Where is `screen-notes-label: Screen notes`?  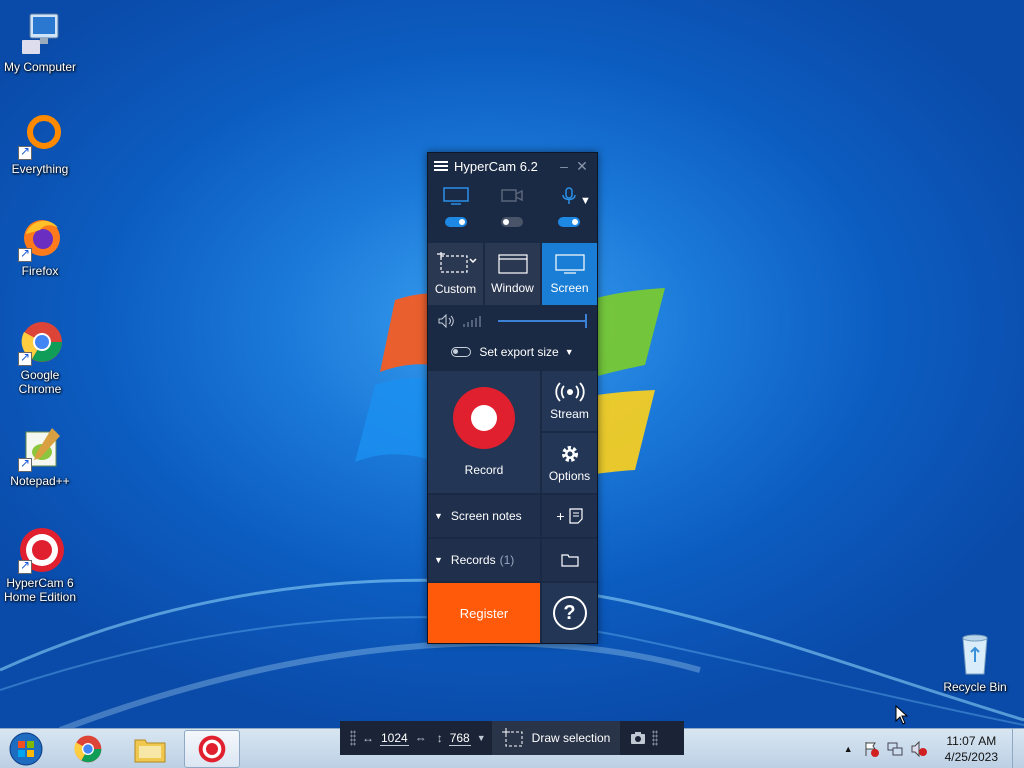 screen-notes-label: Screen notes is located at coordinates (486, 516).